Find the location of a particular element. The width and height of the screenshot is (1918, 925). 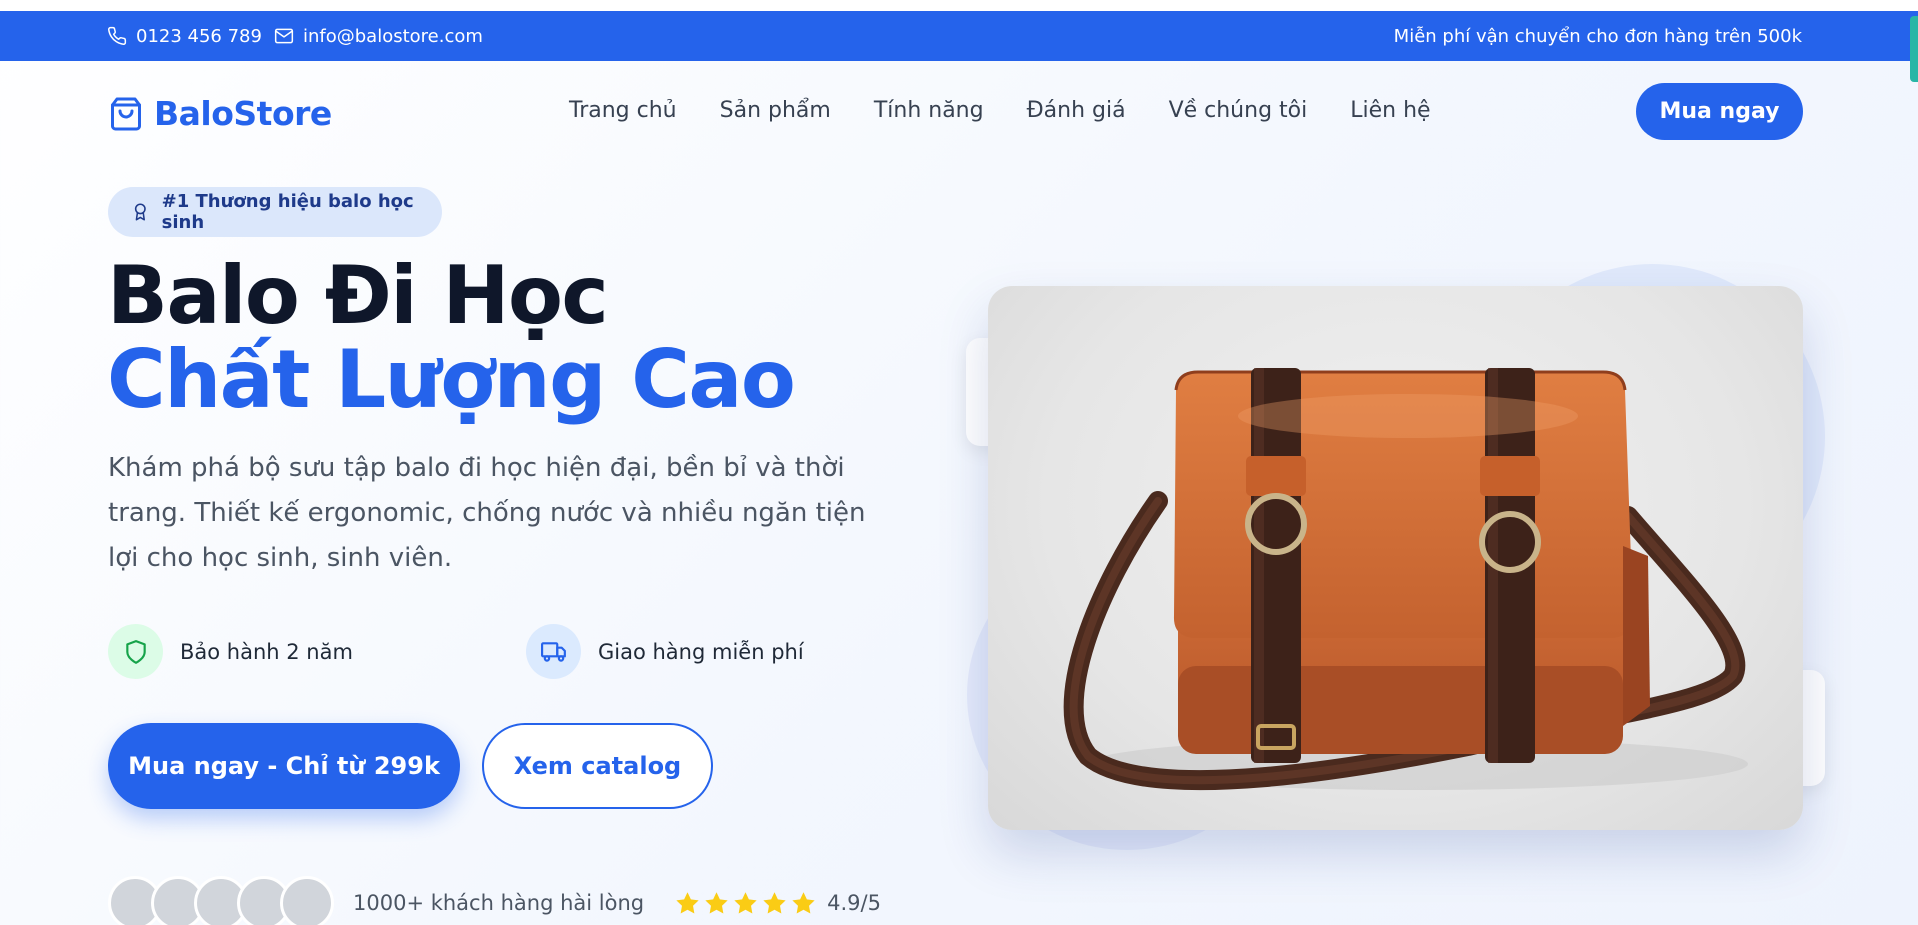

mail-icon is located at coordinates (284, 36).